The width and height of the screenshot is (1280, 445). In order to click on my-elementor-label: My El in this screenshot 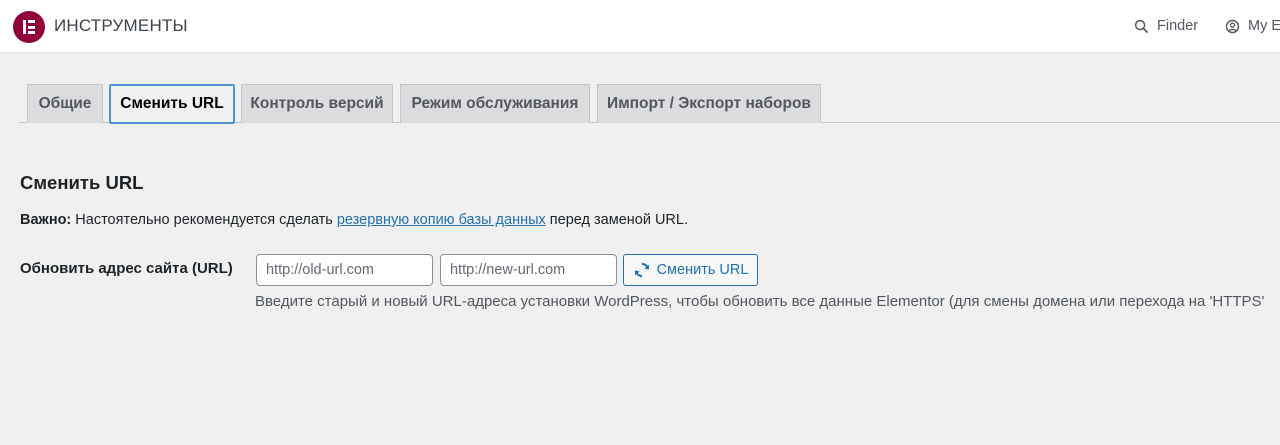, I will do `click(1264, 26)`.